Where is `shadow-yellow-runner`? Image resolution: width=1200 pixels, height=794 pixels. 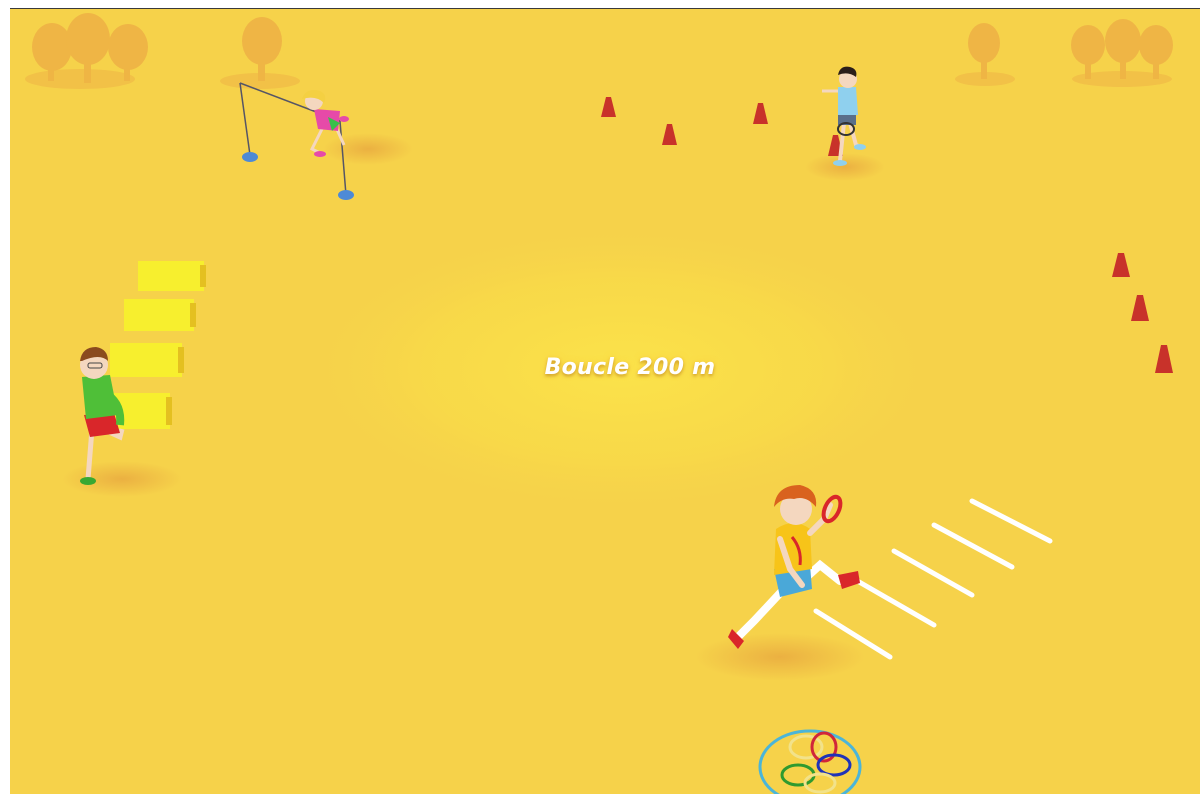
shadow-yellow-runner is located at coordinates (780, 657).